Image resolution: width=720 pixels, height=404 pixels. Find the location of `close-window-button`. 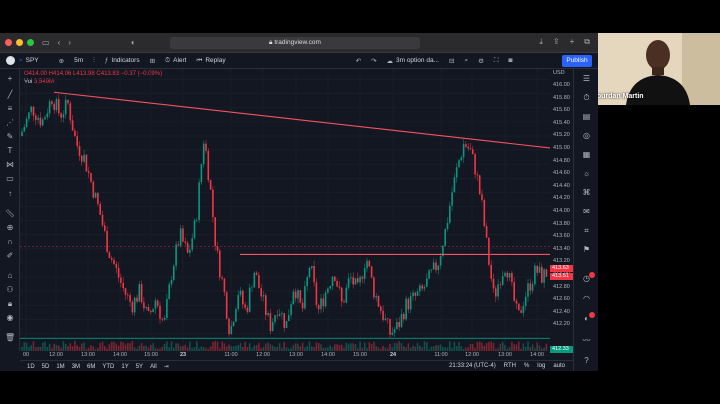

close-window-button is located at coordinates (8, 42).